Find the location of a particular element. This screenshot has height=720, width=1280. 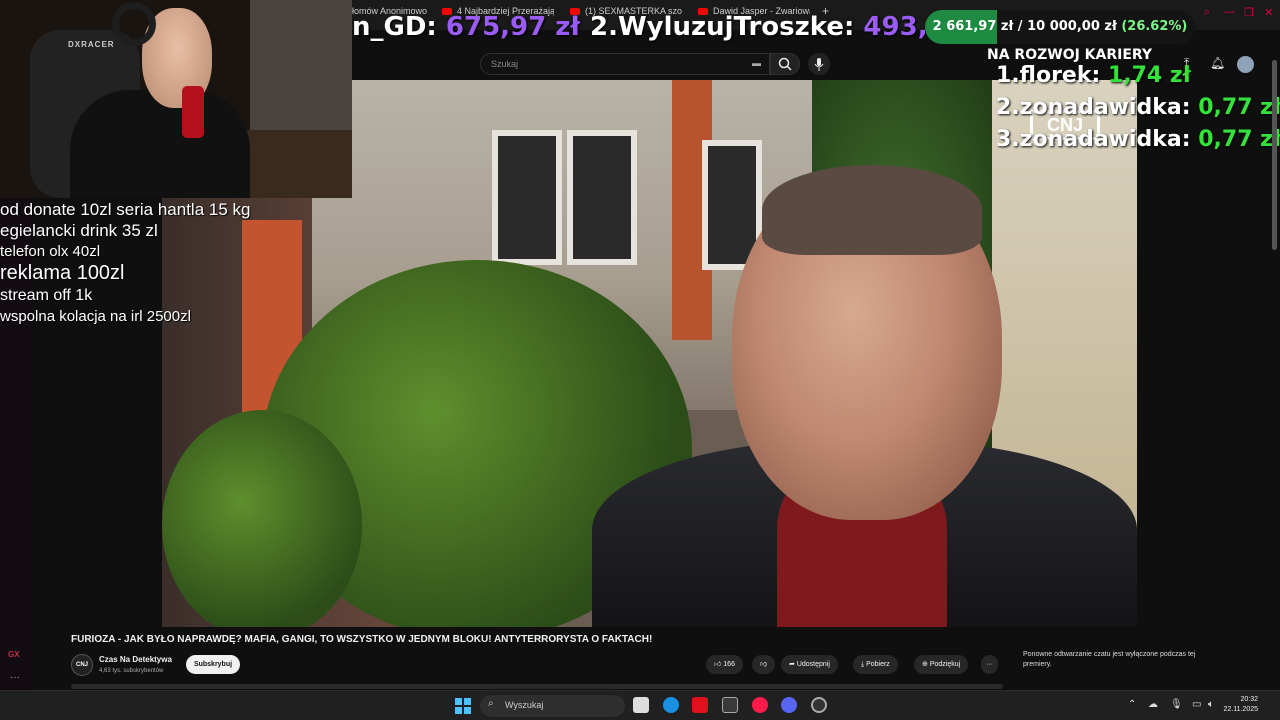

opera-gx-icon is located at coordinates (760, 705).